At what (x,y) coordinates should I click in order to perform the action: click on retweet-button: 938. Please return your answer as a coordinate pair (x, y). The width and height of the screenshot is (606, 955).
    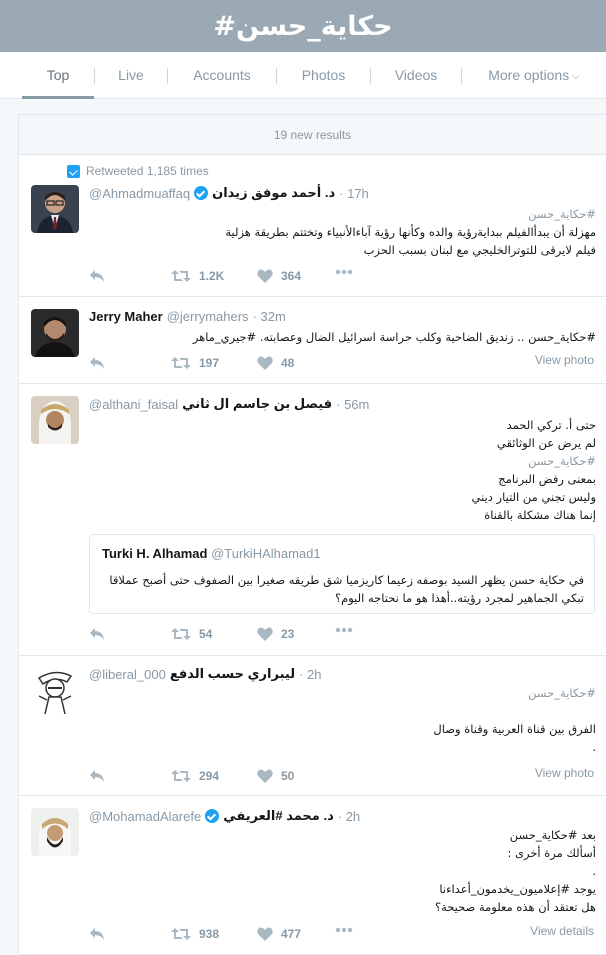
    Looking at the image, I should click on (195, 934).